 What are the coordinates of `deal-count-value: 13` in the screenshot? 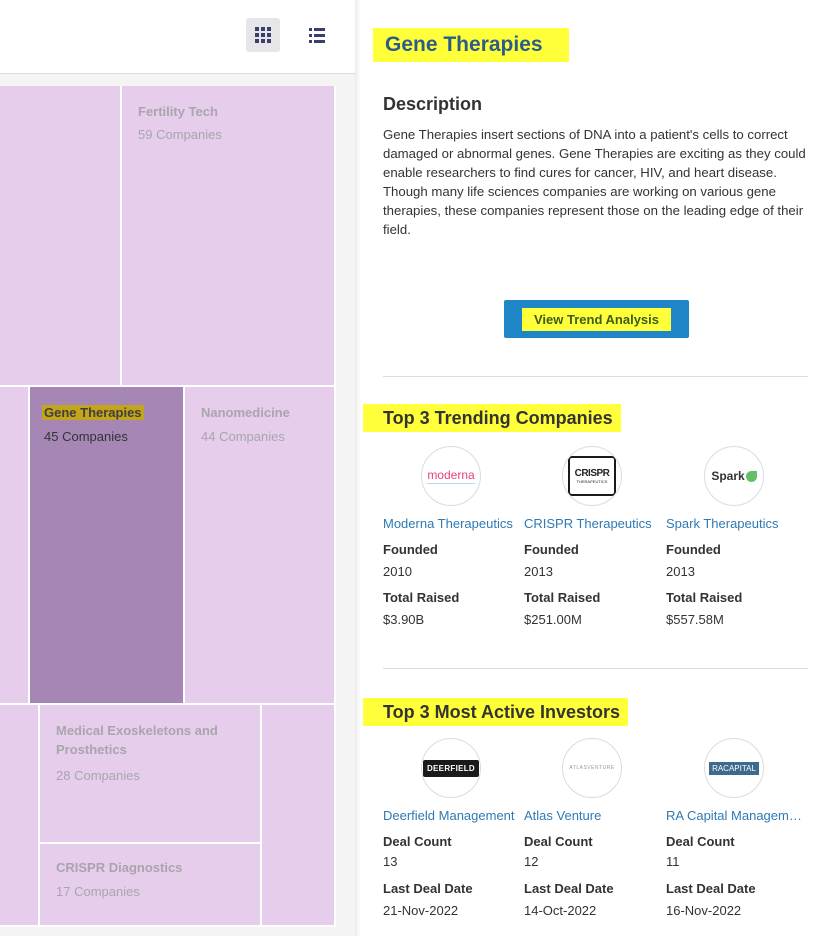 It's located at (390, 861).